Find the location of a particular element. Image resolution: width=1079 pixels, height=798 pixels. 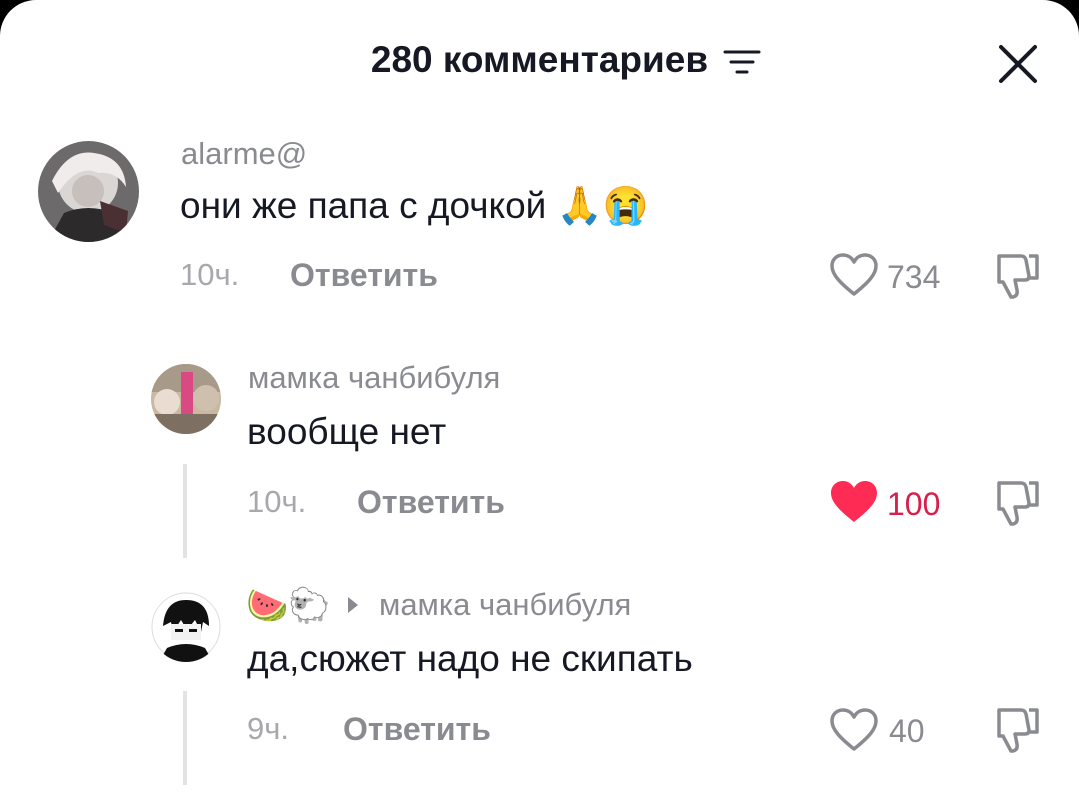

username-emoji: 🍉🐑 is located at coordinates (288, 606).